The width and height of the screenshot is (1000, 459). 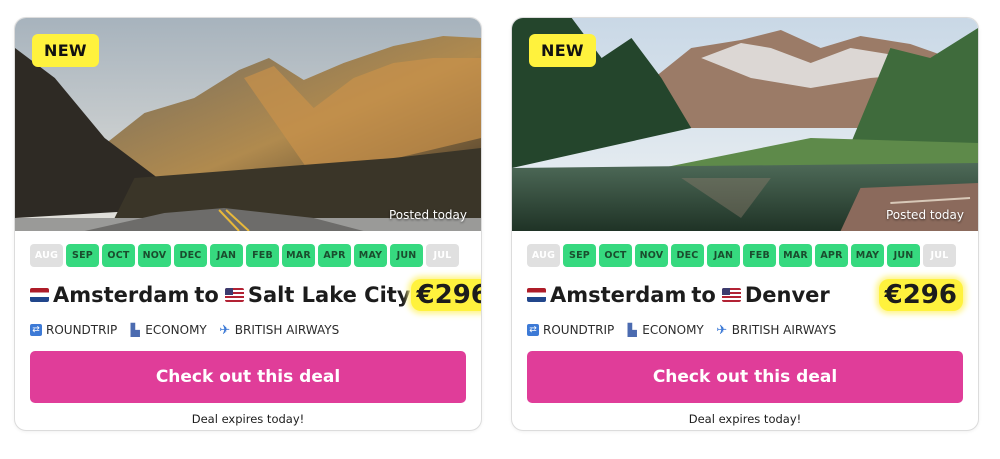 I want to click on route-title: Amsterdam to Denver, so click(x=678, y=295).